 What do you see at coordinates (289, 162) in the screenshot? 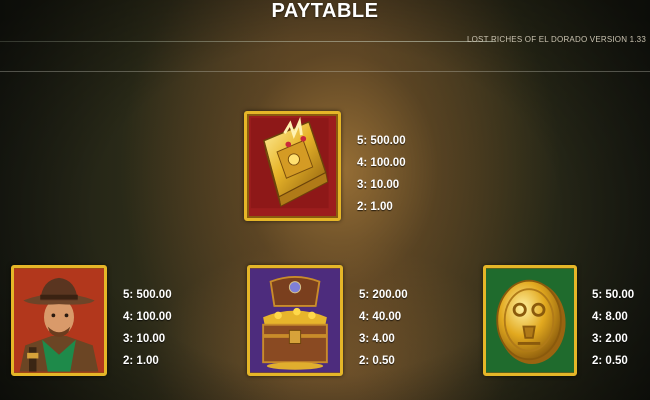
I see `golden-book-icon` at bounding box center [289, 162].